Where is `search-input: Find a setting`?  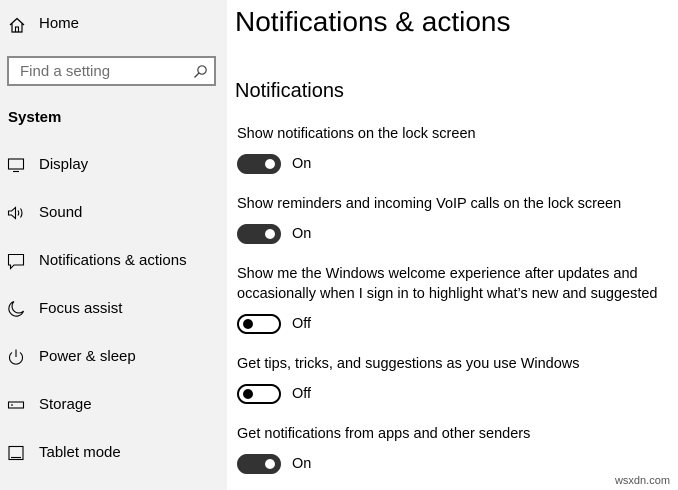 search-input: Find a setting is located at coordinates (111, 71).